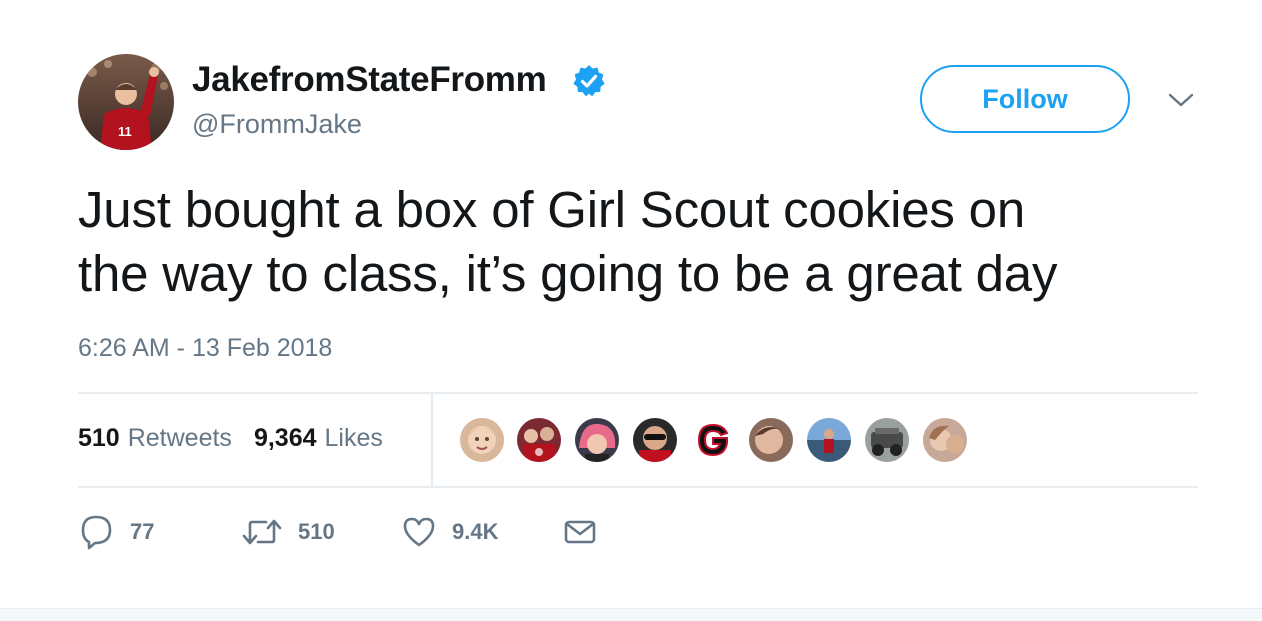 Image resolution: width=1262 pixels, height=621 pixels. I want to click on tweet-stats: 510 Retweets 9,364 Likes, so click(241, 438).